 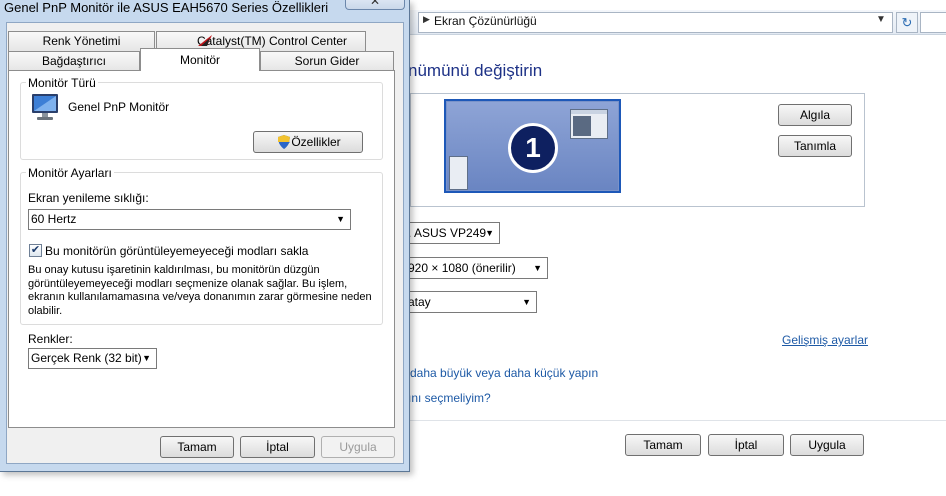 I want to click on display-select: . ASUS VP249 ▼, so click(x=452, y=233).